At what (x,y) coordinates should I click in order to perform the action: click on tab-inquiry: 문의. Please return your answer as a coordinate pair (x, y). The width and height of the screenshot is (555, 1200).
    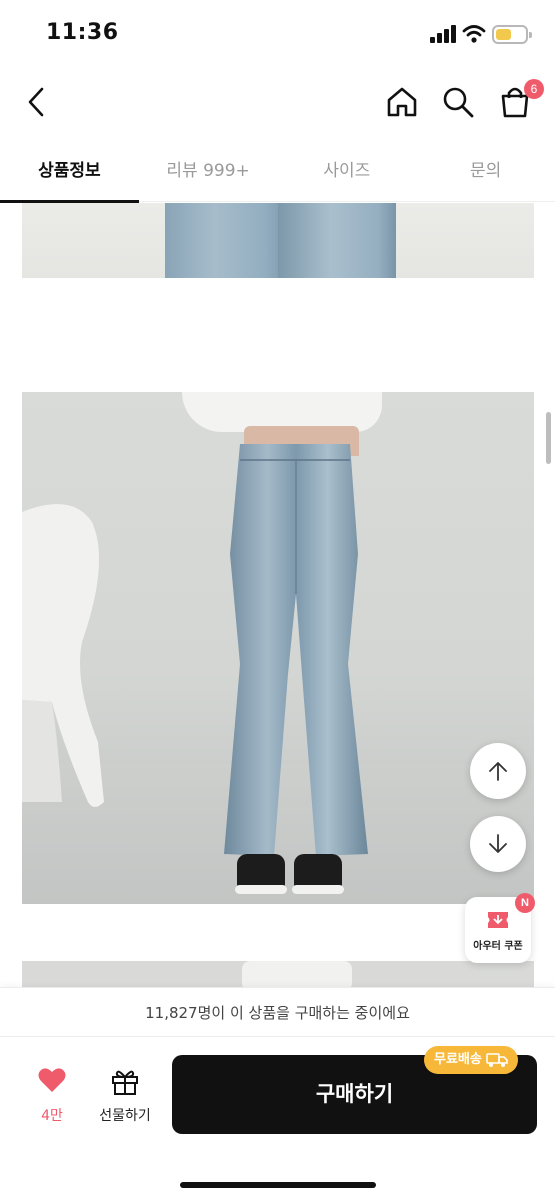
    Looking at the image, I should click on (485, 174).